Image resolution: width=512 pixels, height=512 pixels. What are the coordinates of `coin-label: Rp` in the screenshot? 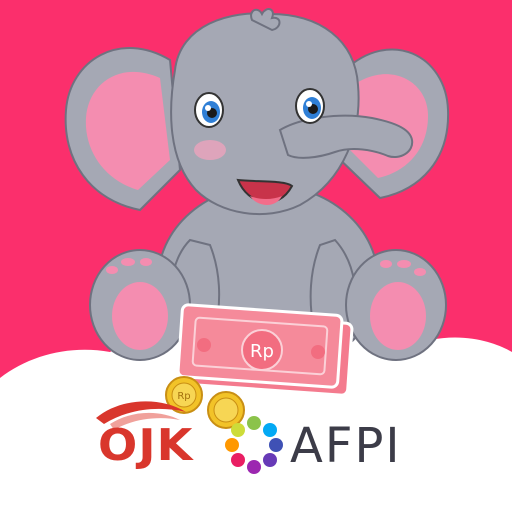 It's located at (183, 396).